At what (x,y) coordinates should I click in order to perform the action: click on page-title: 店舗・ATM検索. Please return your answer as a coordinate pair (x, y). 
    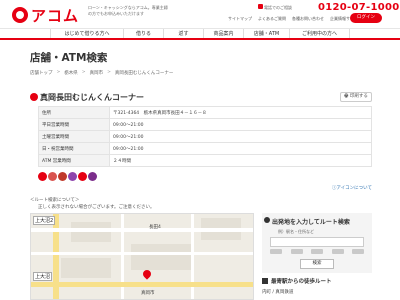
    Looking at the image, I should click on (69, 58).